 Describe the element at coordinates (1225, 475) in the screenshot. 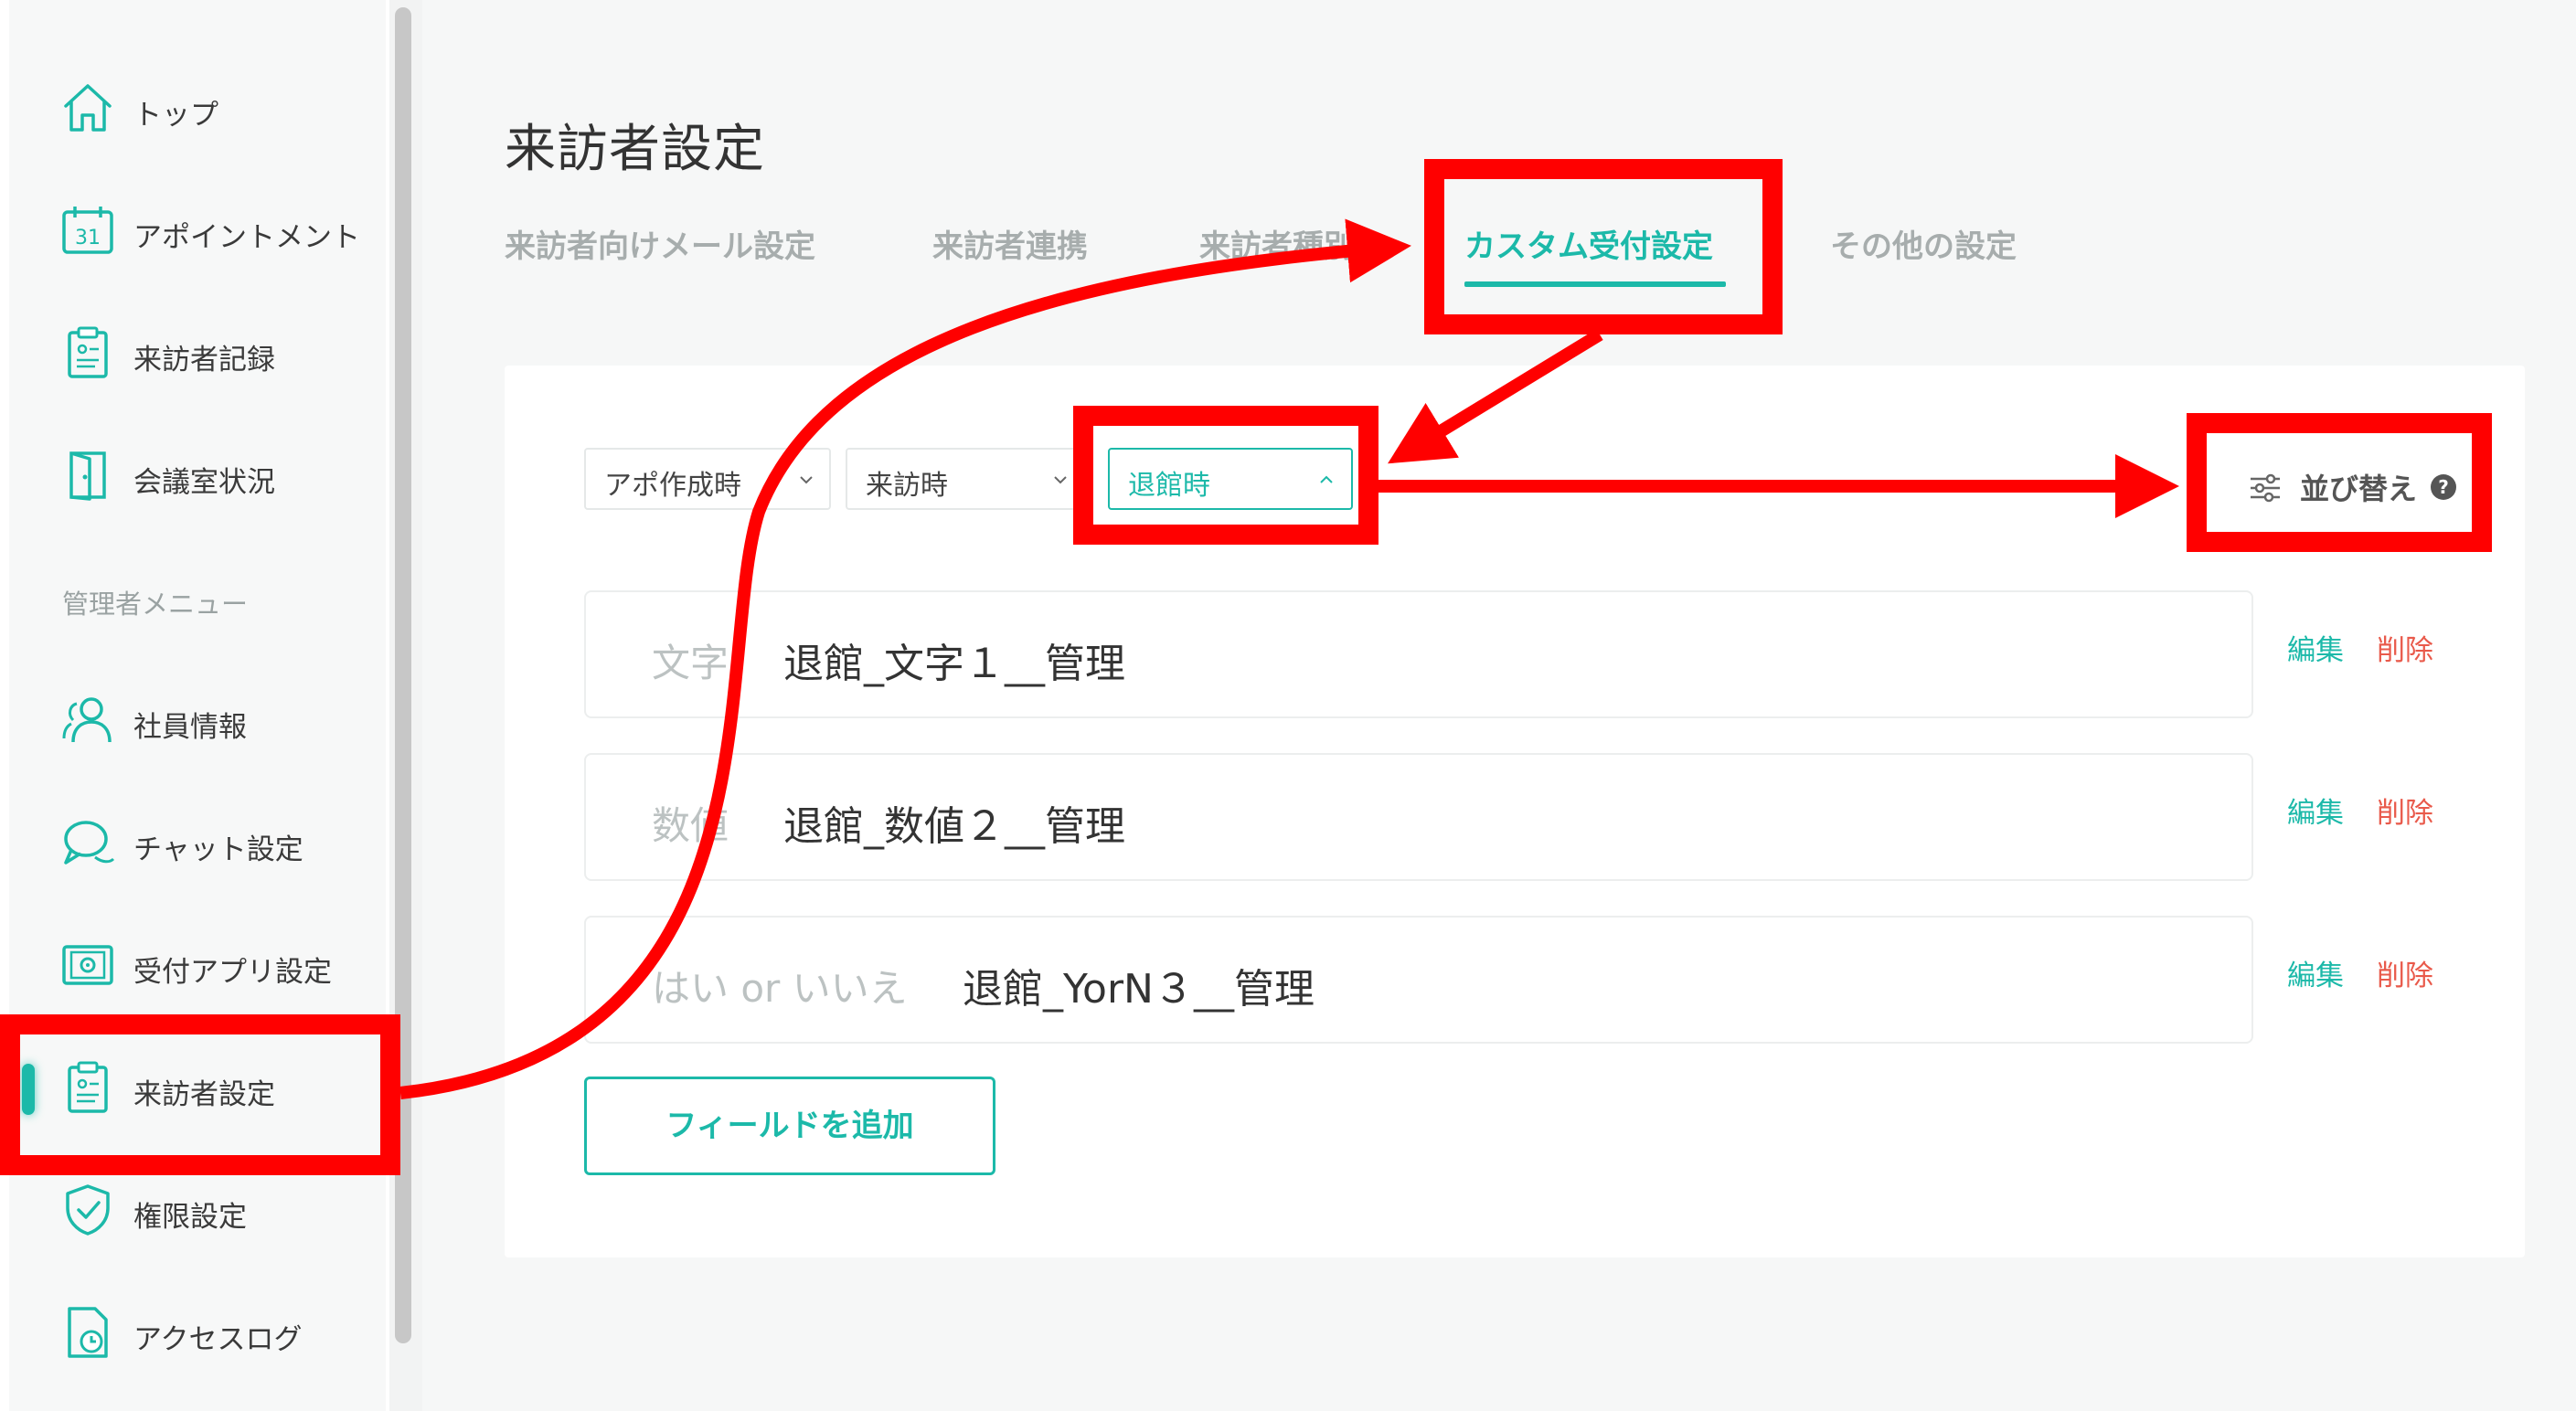

I see `annotation-box-filter` at that location.